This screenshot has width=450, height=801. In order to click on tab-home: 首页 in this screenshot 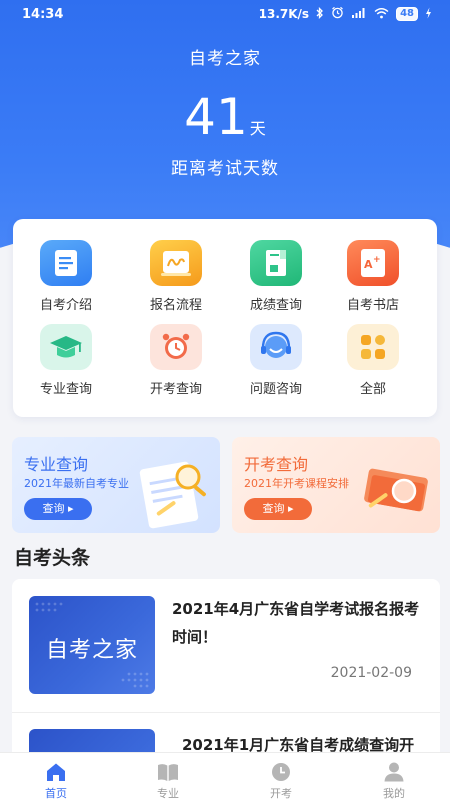, I will do `click(56, 777)`.